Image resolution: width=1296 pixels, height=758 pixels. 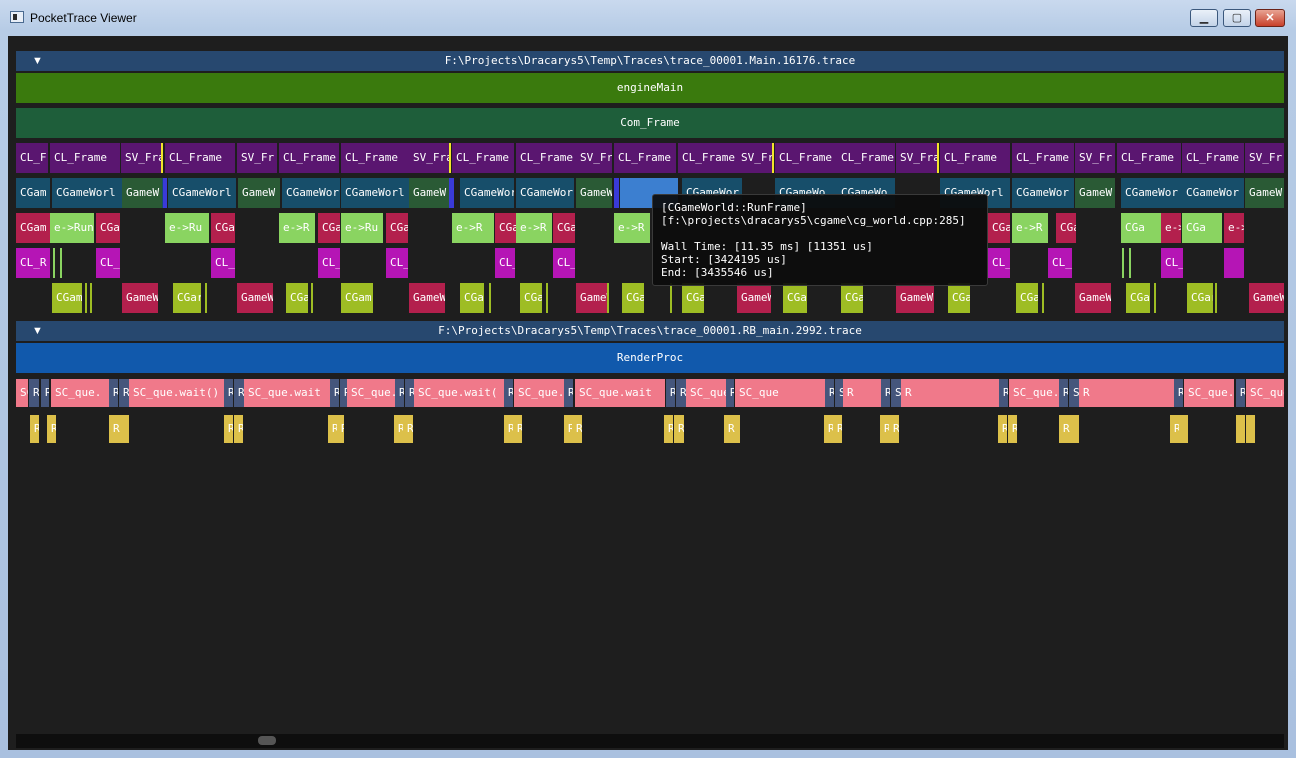 I want to click on maximize-button: ▢, so click(x=1237, y=18).